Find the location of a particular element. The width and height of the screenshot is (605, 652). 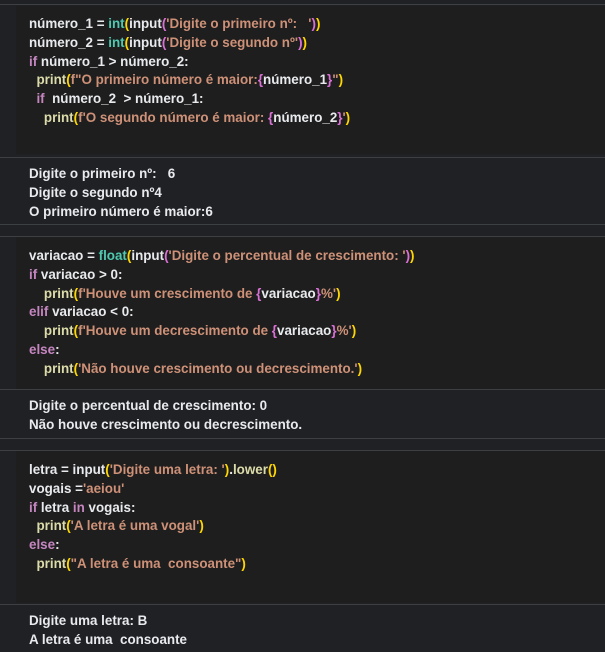

output-line: Digite o percentual de crescimento: 0 is located at coordinates (148, 405).